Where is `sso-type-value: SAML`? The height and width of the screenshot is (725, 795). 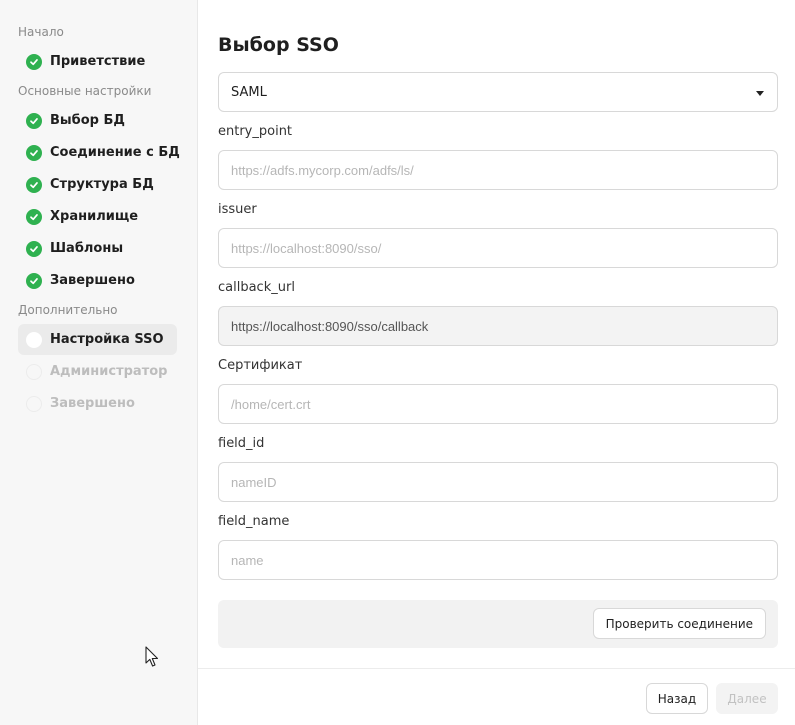
sso-type-value: SAML is located at coordinates (249, 92).